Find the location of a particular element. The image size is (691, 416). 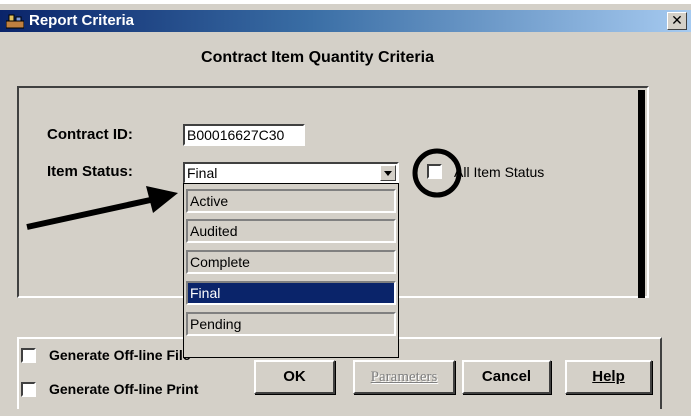

annotation-arrow is located at coordinates (102, 208).